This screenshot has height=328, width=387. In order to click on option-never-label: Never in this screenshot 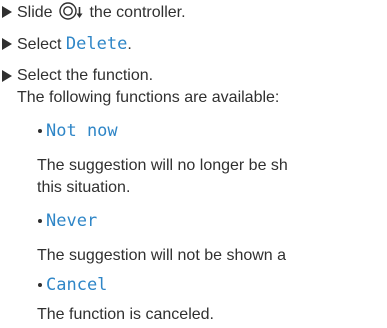, I will do `click(72, 221)`.